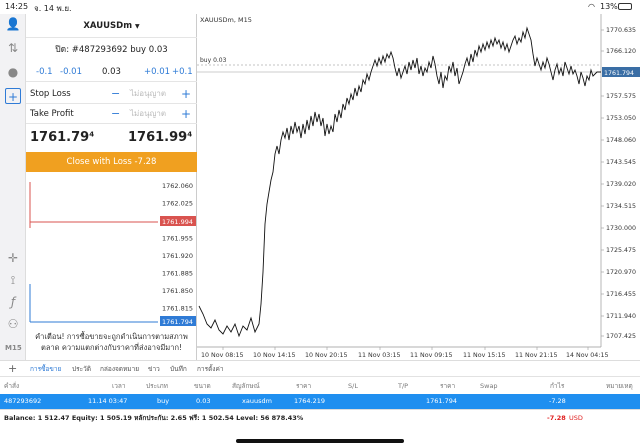 Image resolution: width=640 pixels, height=447 pixels. I want to click on tab-settings: การตั้งค่า, so click(210, 369).